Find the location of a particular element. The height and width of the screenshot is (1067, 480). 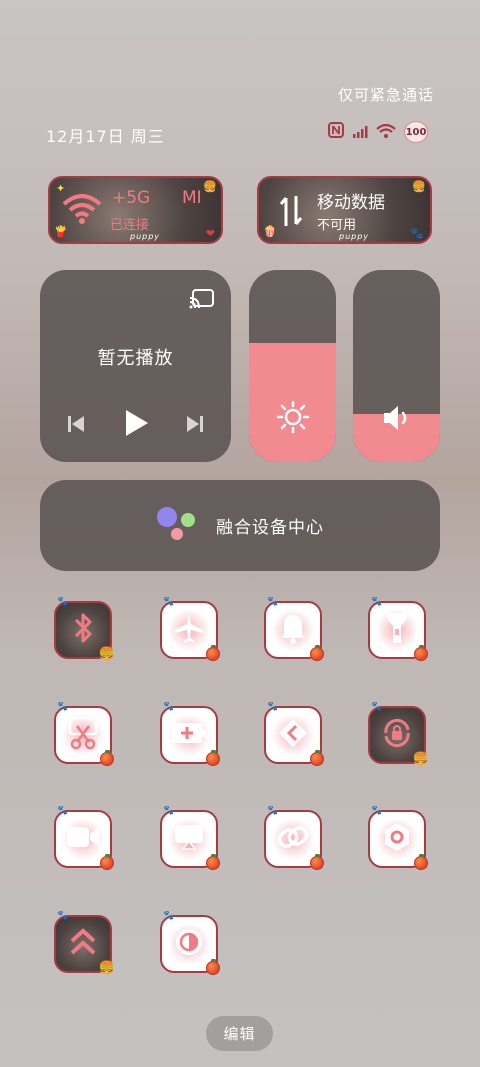

previous-icon is located at coordinates (76, 426).